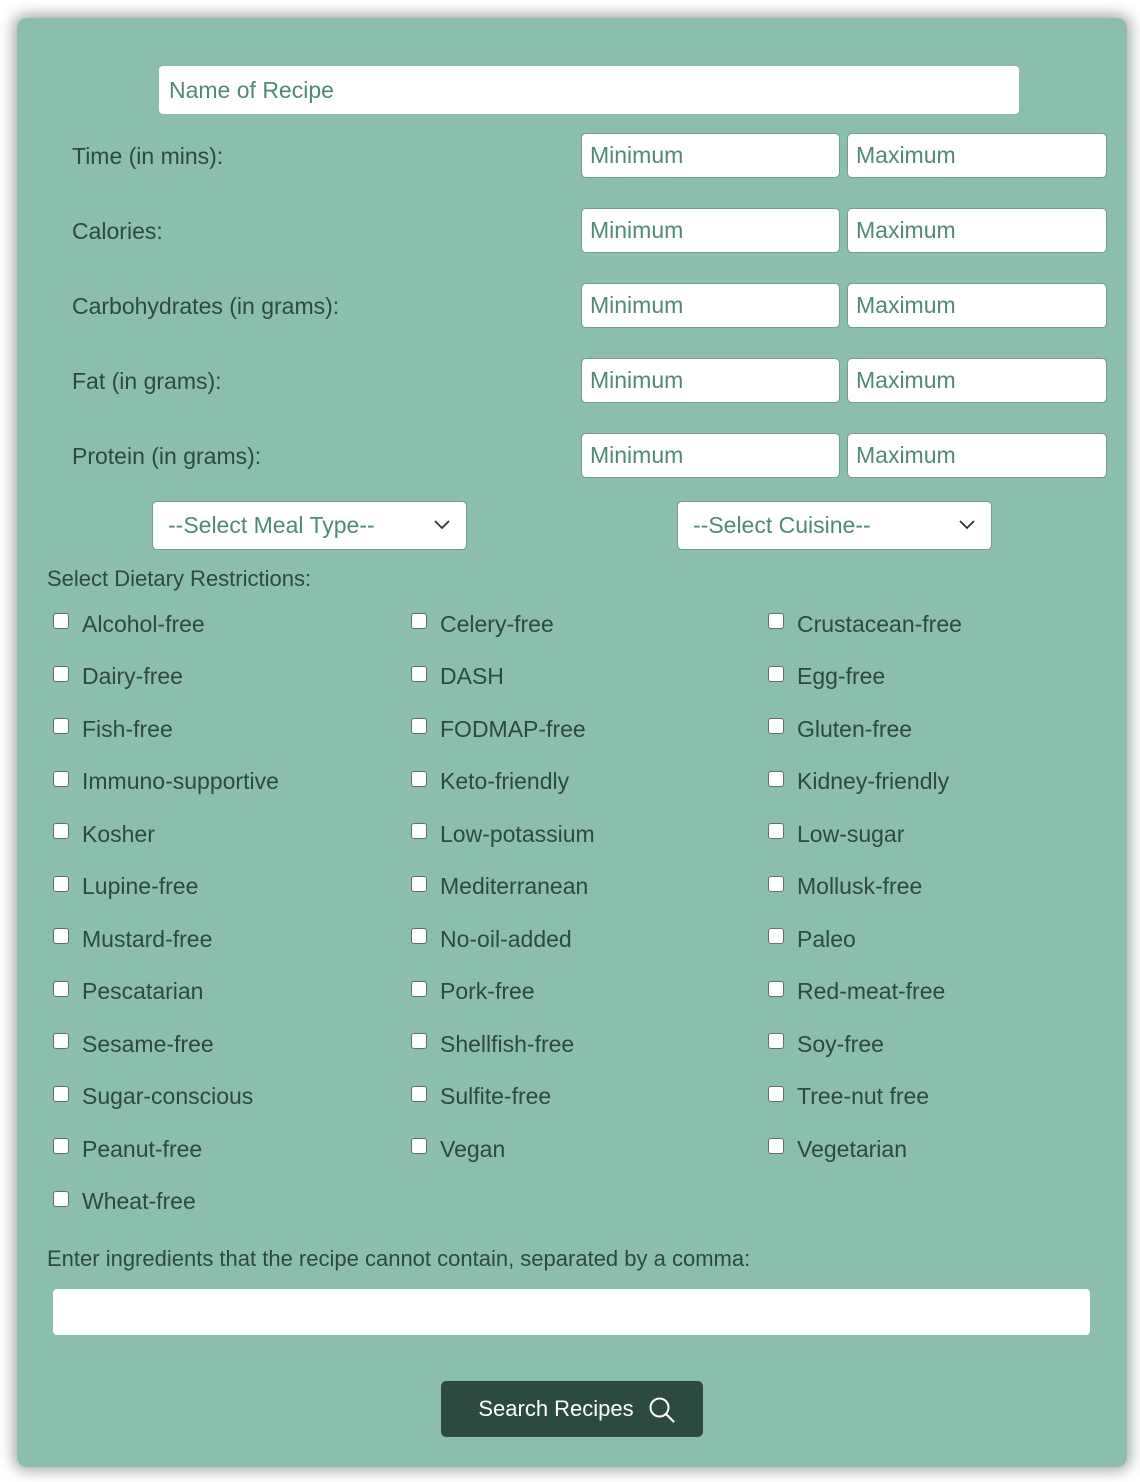 This screenshot has height=1482, width=1140. What do you see at coordinates (458, 1149) in the screenshot?
I see `diet-option-vegan: Vegan` at bounding box center [458, 1149].